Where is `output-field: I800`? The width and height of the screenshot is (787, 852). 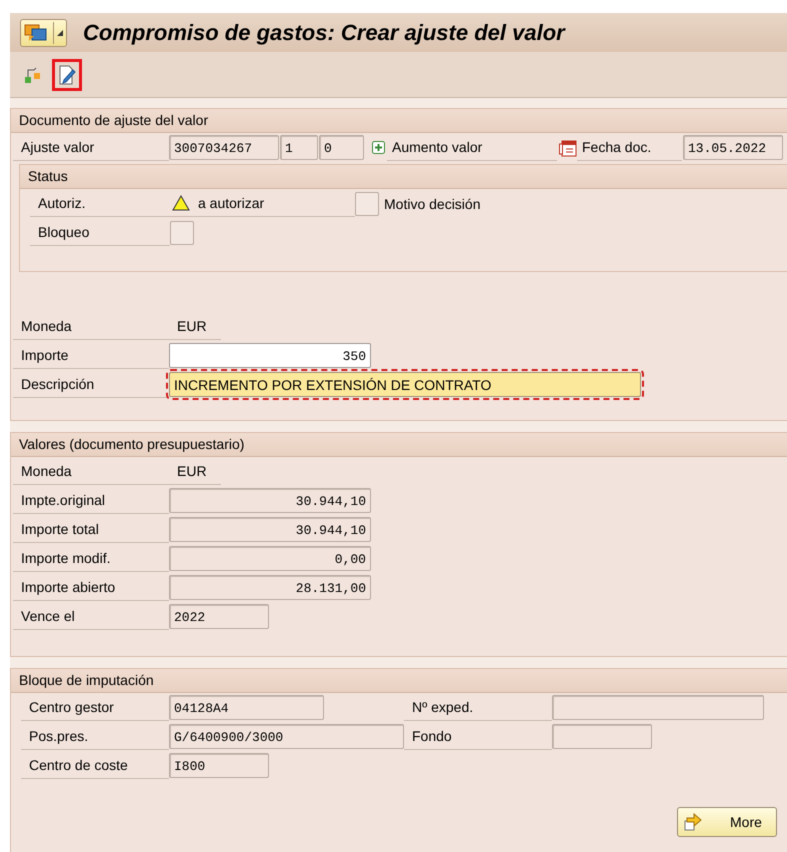
output-field: I800 is located at coordinates (219, 765).